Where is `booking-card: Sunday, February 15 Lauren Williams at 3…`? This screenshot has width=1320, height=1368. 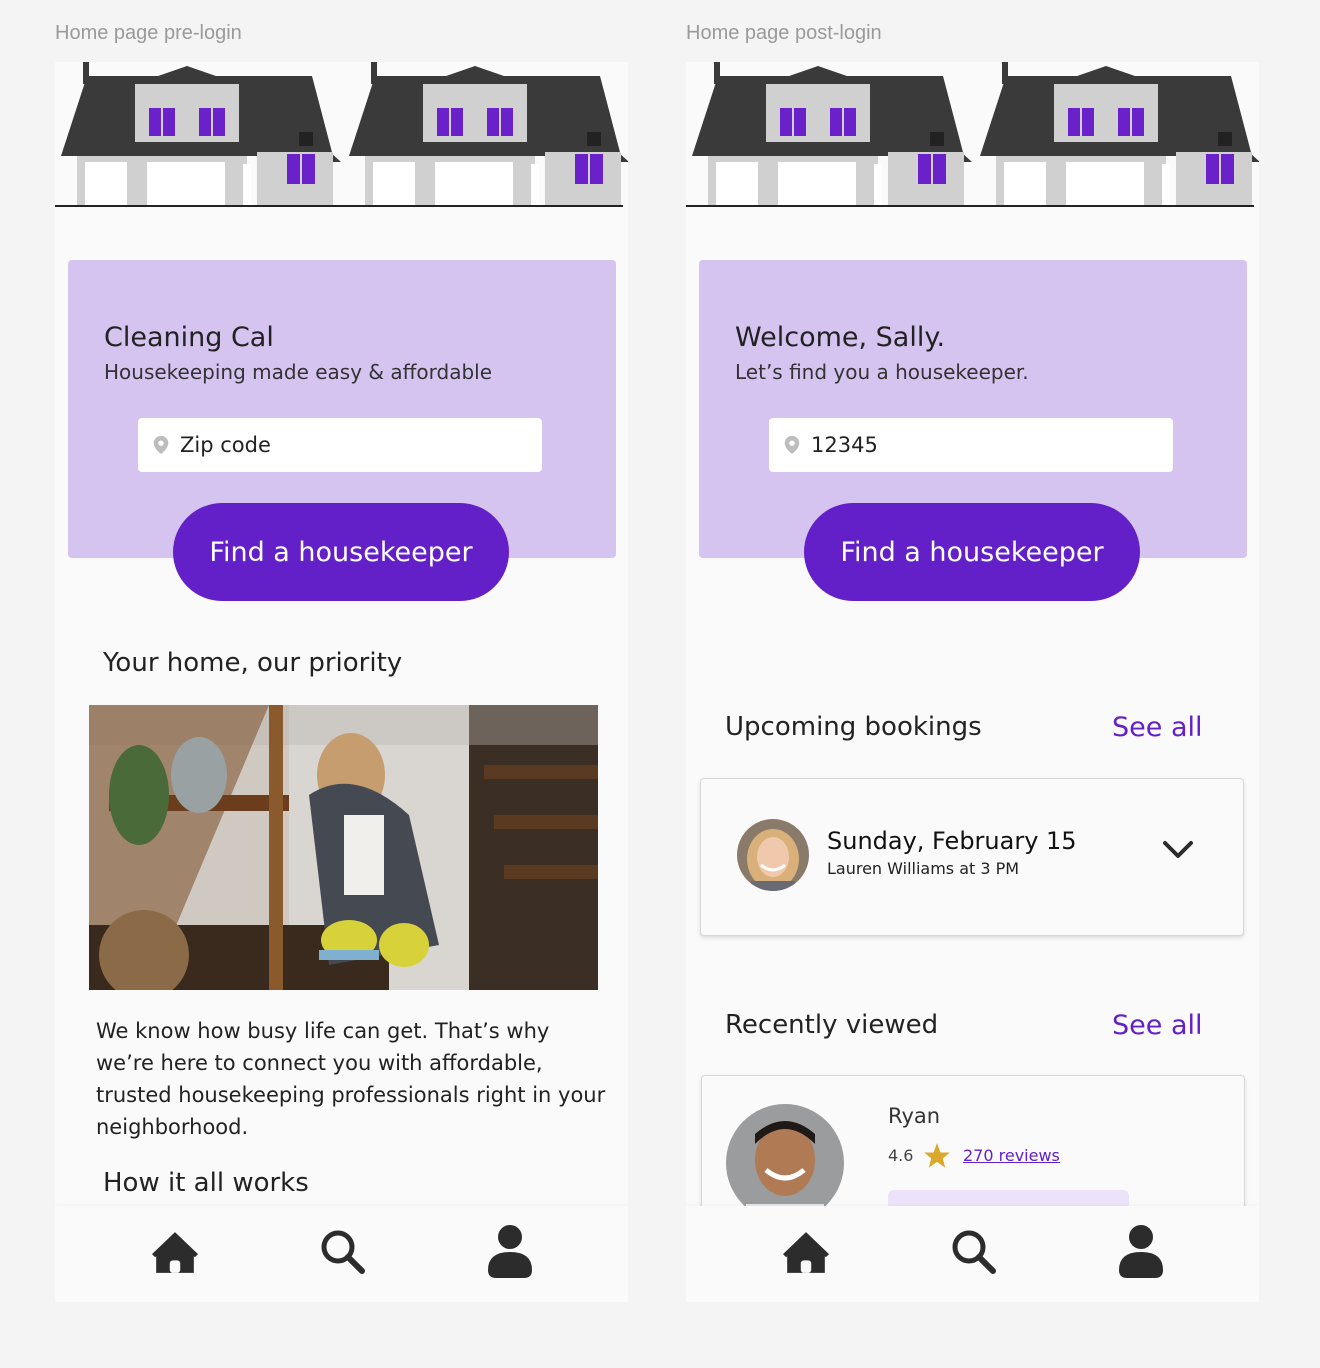
booking-card: Sunday, February 15 Lauren Williams at 3… is located at coordinates (972, 857).